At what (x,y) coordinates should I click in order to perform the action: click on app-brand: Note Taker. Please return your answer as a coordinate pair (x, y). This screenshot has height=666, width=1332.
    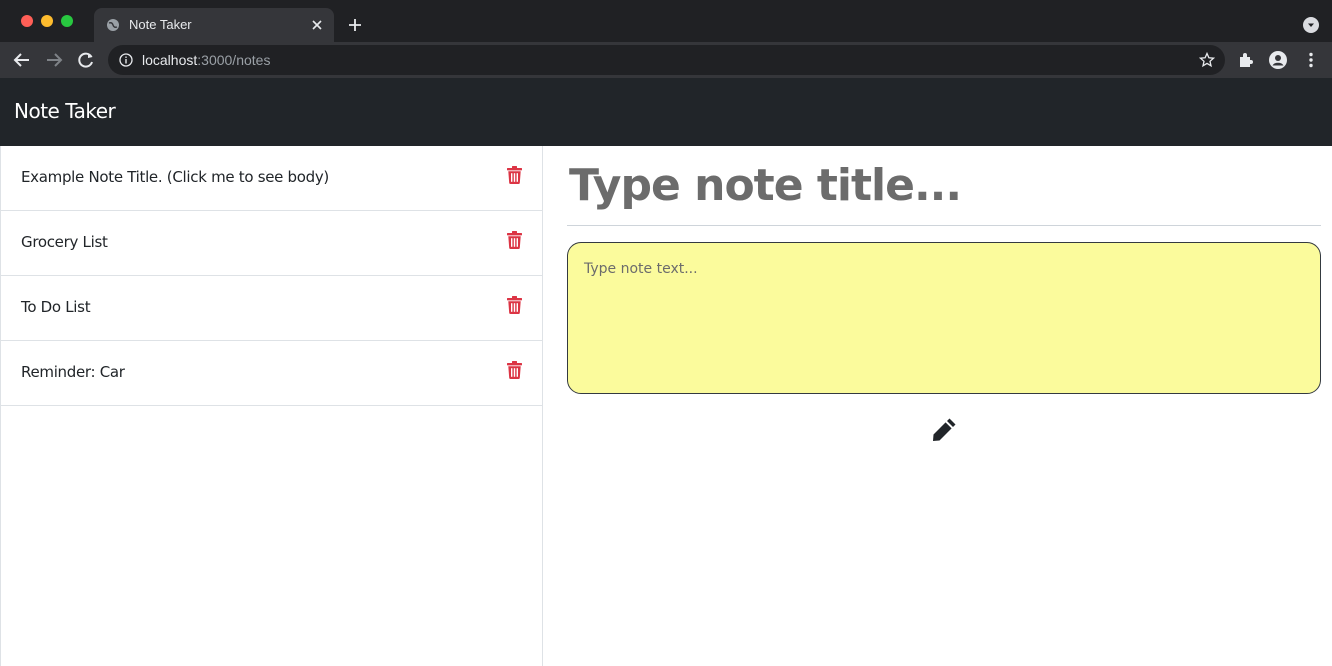
    Looking at the image, I should click on (65, 111).